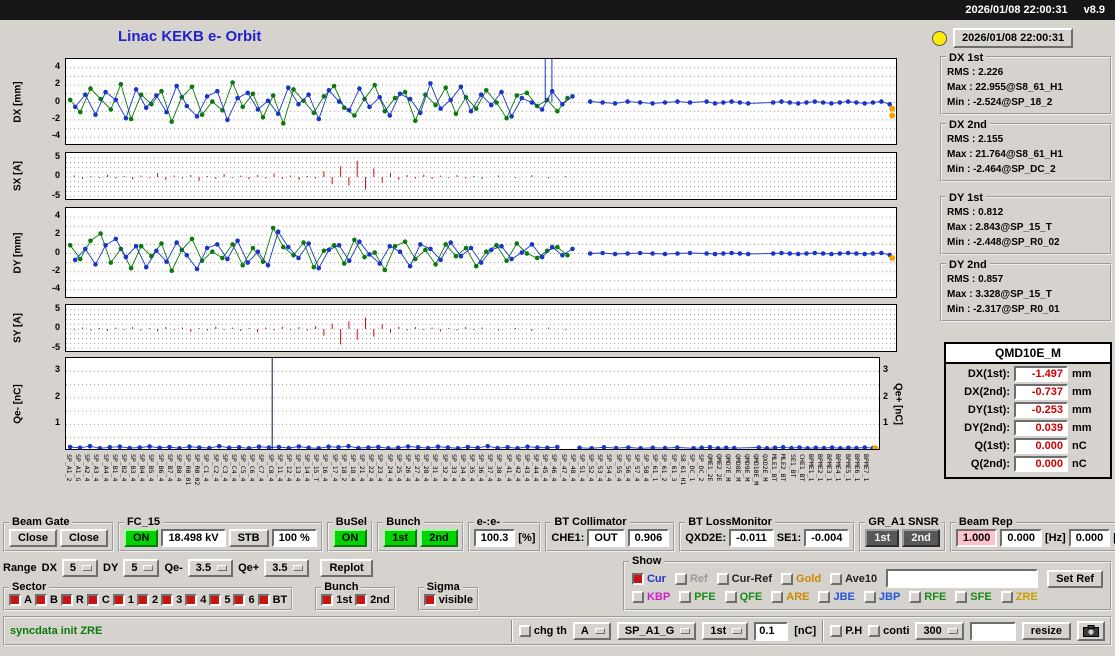 The image size is (1115, 656). I want to click on show-pfe-checkbox: PFE, so click(697, 597).